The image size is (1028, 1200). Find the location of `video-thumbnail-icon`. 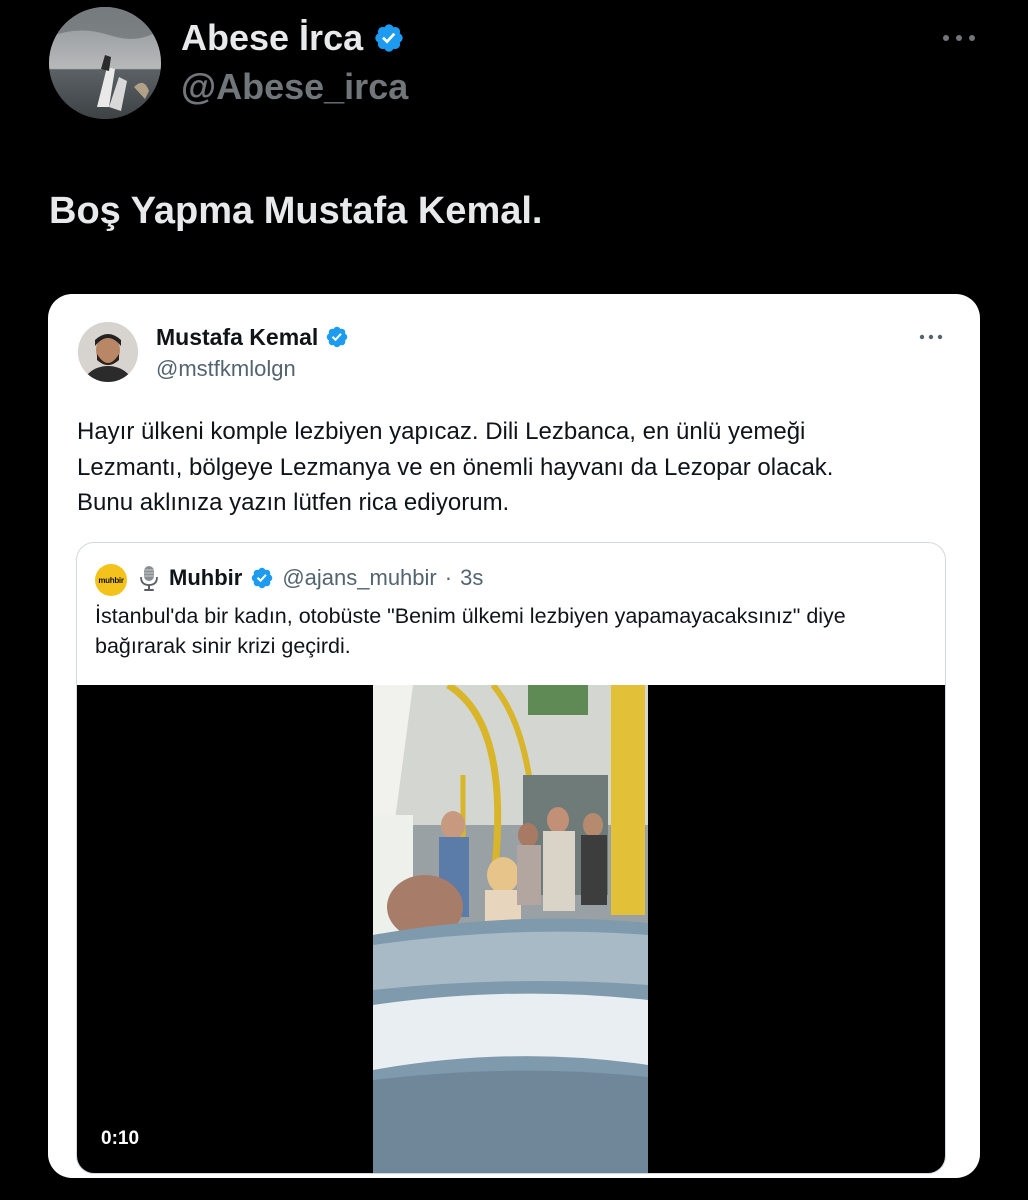

video-thumbnail-icon is located at coordinates (510, 929).